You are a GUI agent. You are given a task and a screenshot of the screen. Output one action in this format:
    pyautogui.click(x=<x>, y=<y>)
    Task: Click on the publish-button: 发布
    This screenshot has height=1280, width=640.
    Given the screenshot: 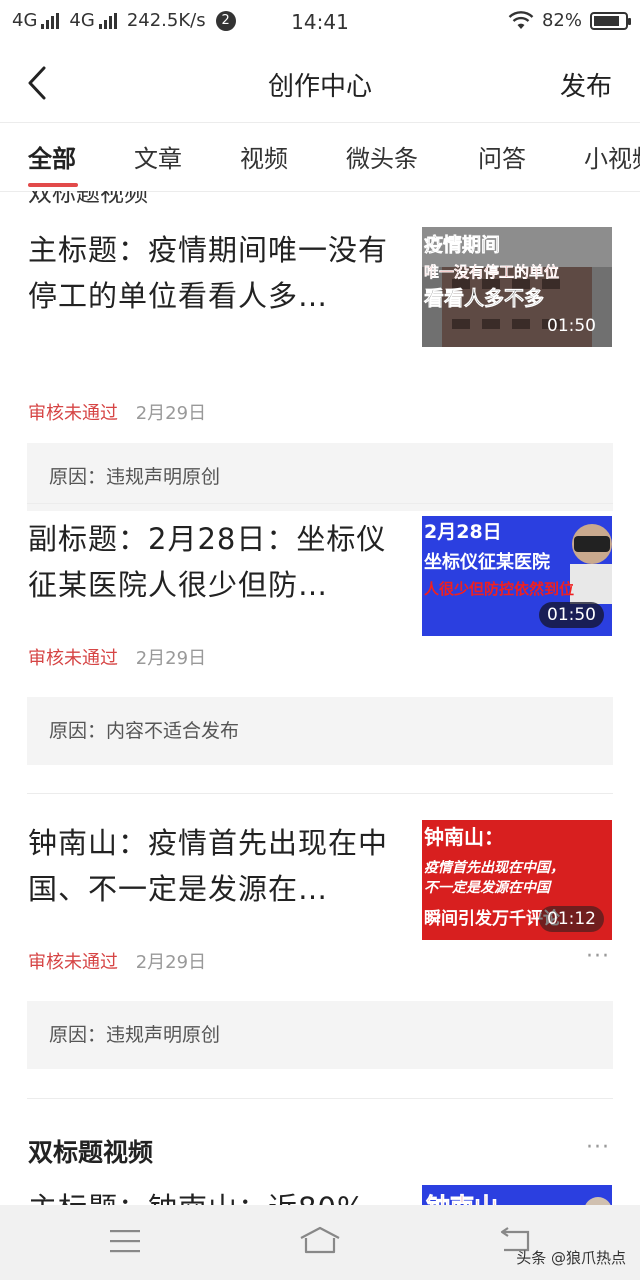 What is the action you would take?
    pyautogui.click(x=586, y=84)
    